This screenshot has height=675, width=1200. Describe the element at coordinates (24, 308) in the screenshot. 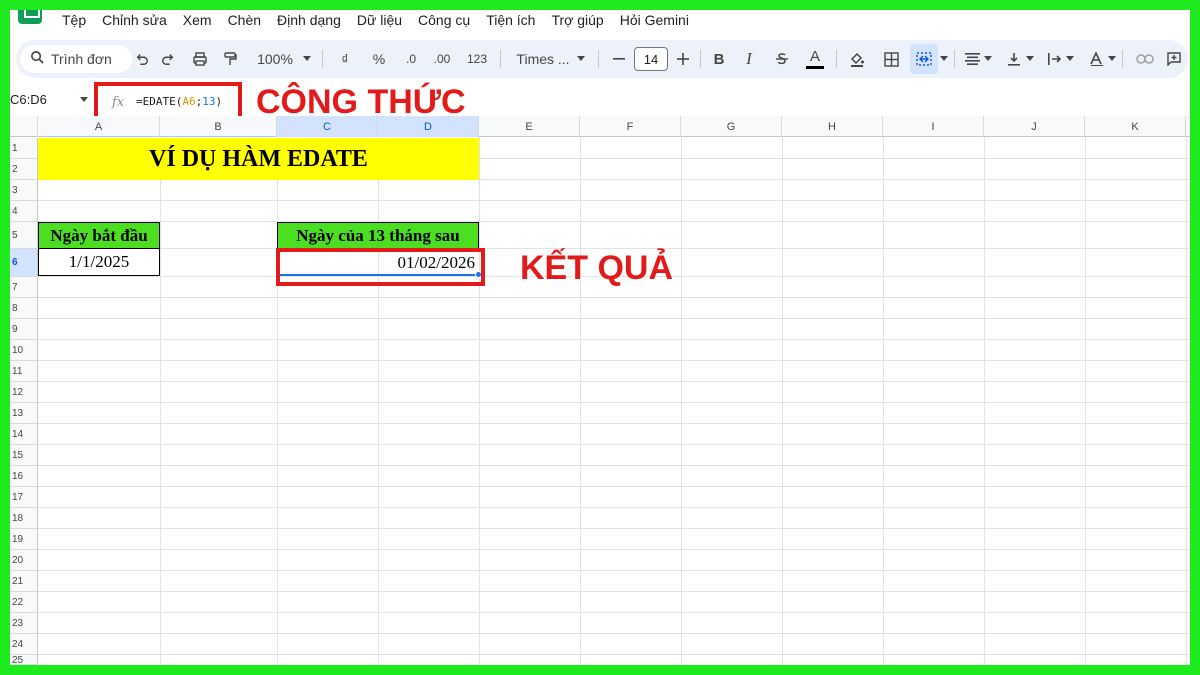

I see `row-header: 8` at that location.